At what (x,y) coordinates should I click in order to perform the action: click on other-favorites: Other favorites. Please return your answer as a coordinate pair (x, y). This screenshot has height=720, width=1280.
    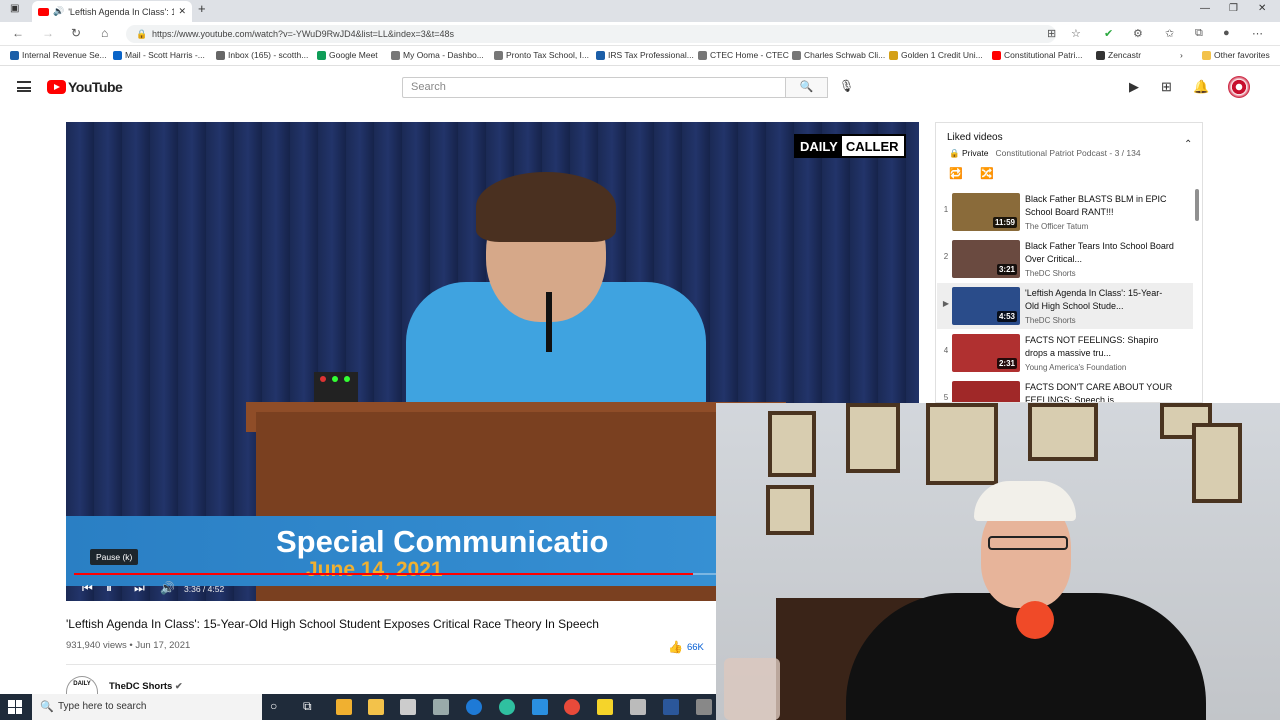
    Looking at the image, I should click on (1236, 55).